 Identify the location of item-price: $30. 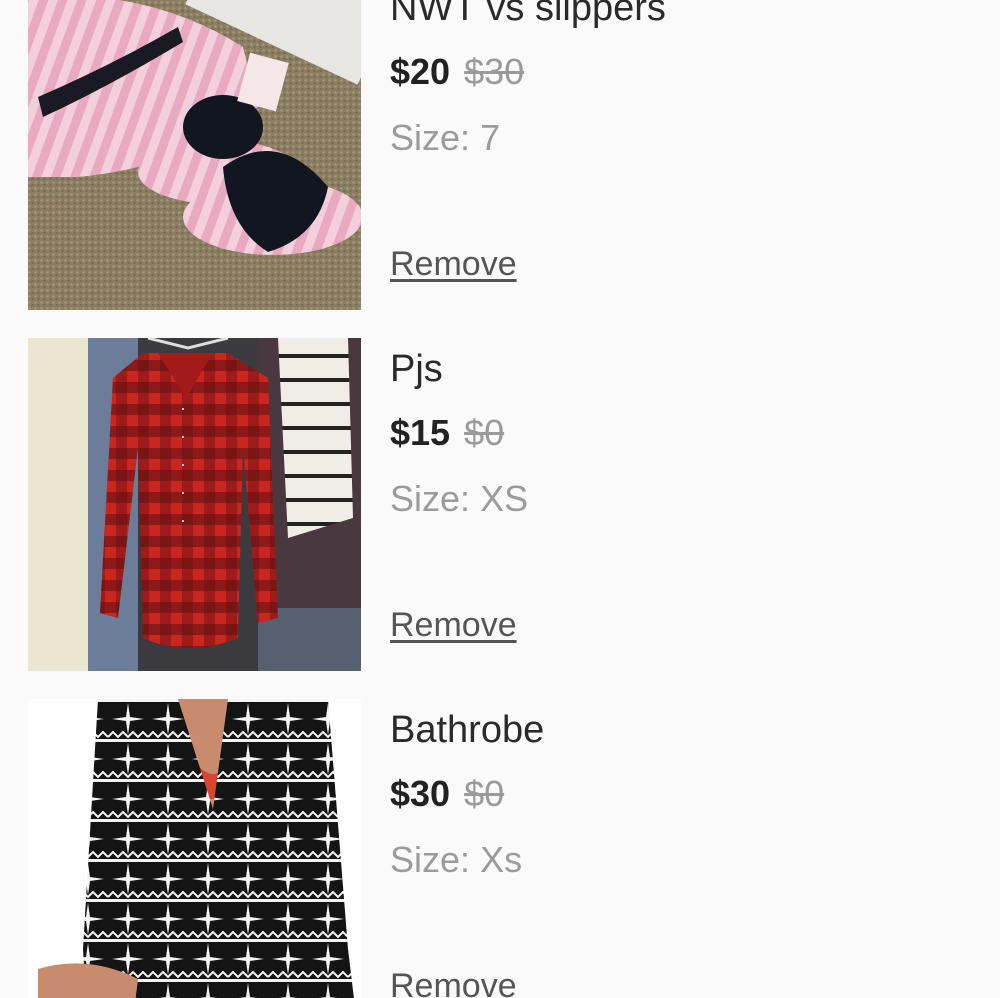
(420, 793).